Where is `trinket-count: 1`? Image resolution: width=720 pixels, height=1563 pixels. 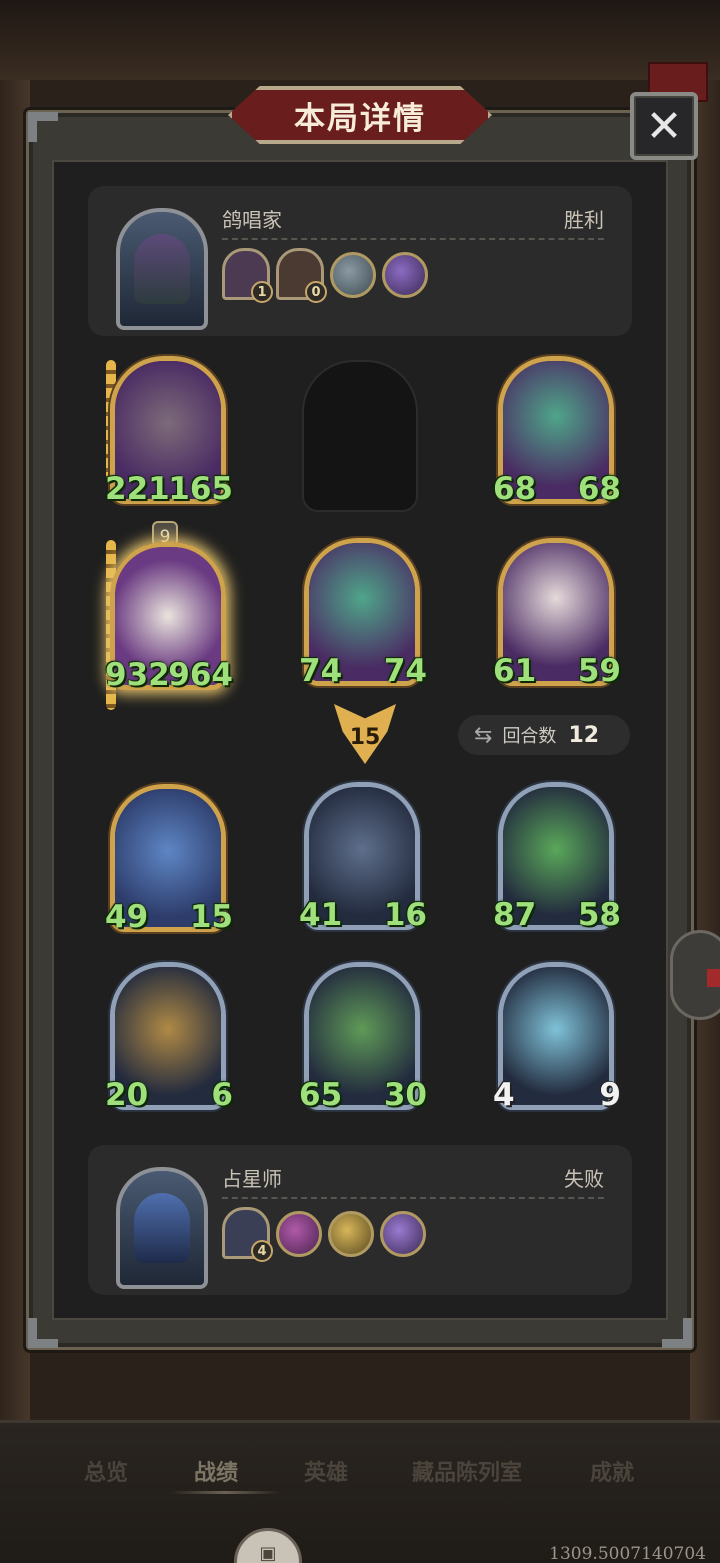
trinket-count: 1 is located at coordinates (262, 292).